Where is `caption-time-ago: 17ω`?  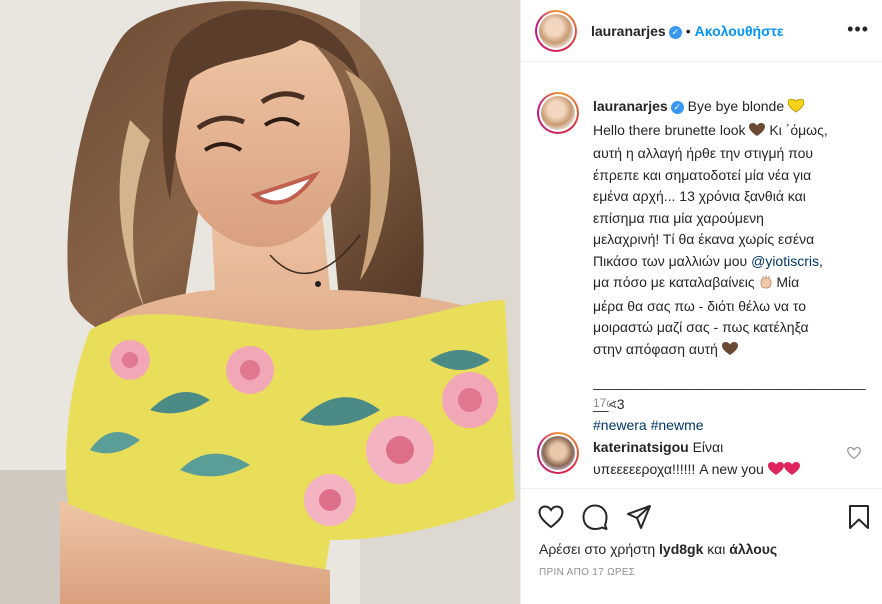
caption-time-ago: 17ω is located at coordinates (604, 403).